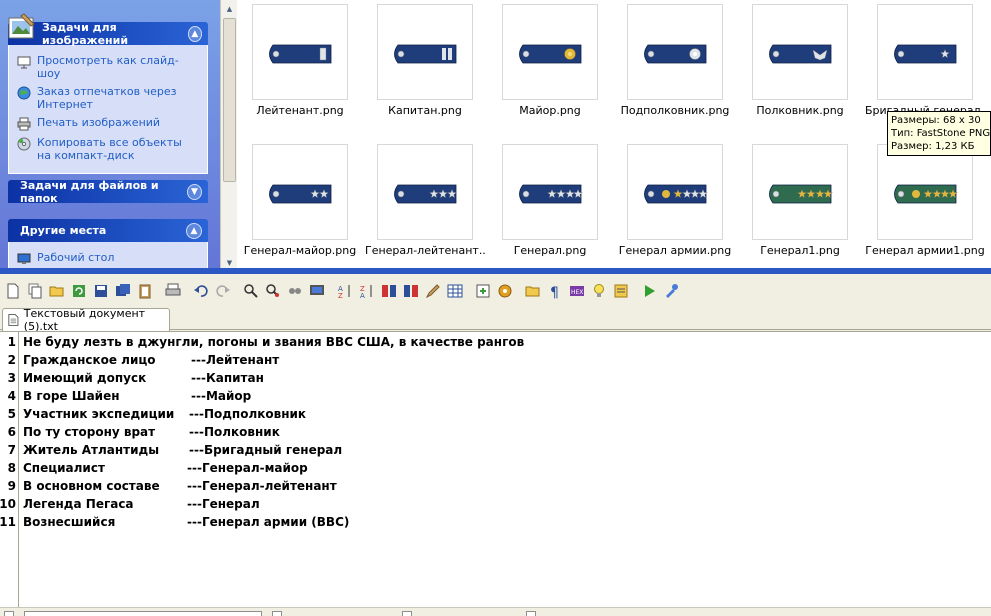 This screenshot has height=616, width=991. Describe the element at coordinates (201, 291) in the screenshot. I see `undo-button` at that location.